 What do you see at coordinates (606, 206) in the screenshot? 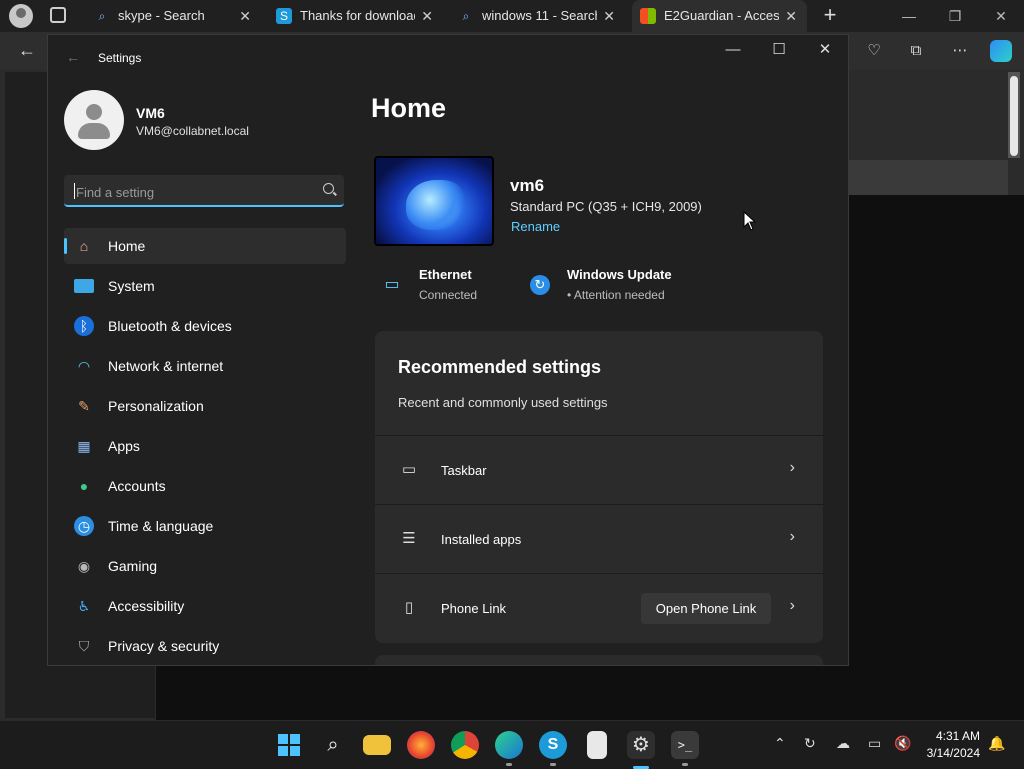
I see `pc-model: Standard PC (Q35 + ICH9, 2009)` at bounding box center [606, 206].